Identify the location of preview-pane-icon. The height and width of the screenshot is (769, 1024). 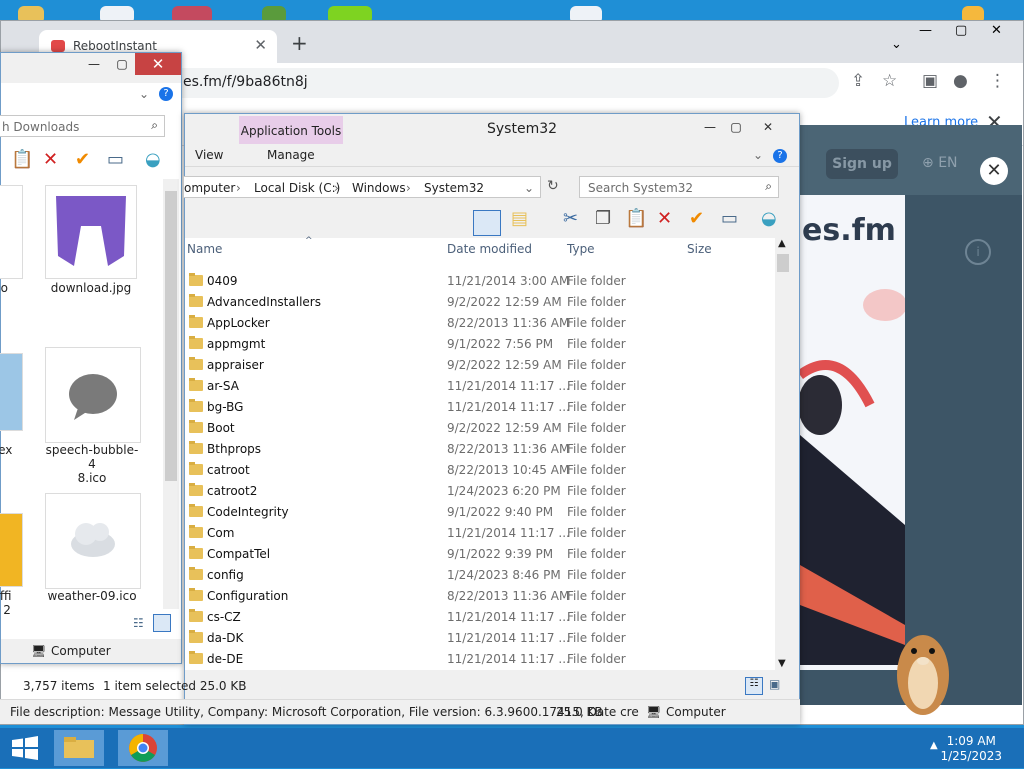
(487, 223).